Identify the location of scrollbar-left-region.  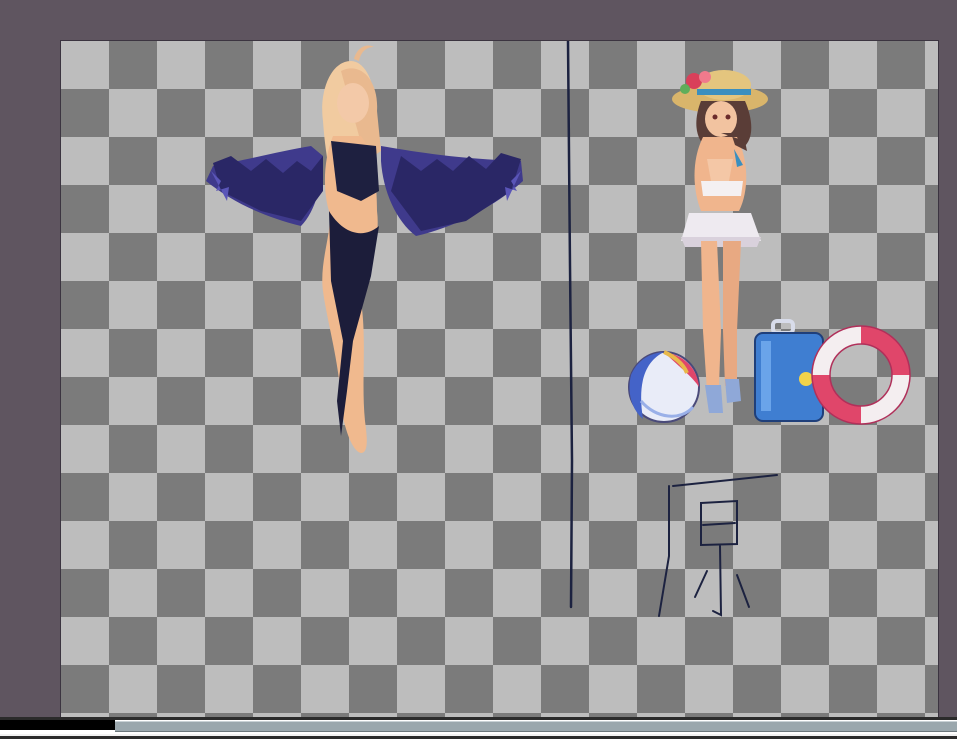
(57, 725).